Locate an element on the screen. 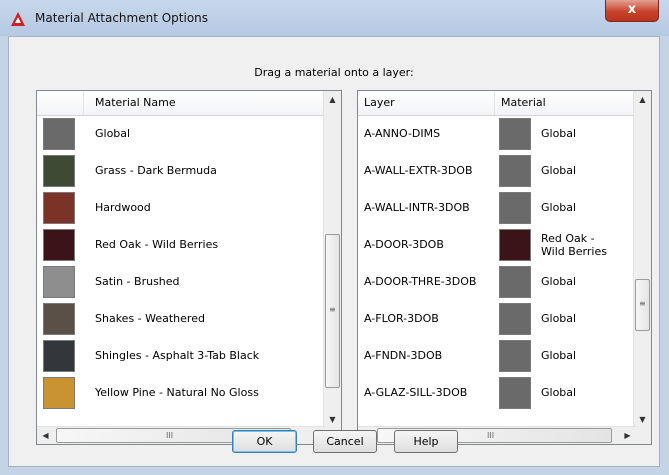 Image resolution: width=669 pixels, height=475 pixels. title-bar: Material Attachment Options x is located at coordinates (334, 18).